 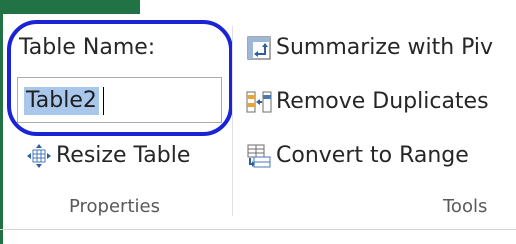 I want to click on summarize-label: Summarize with Piv, so click(x=385, y=47).